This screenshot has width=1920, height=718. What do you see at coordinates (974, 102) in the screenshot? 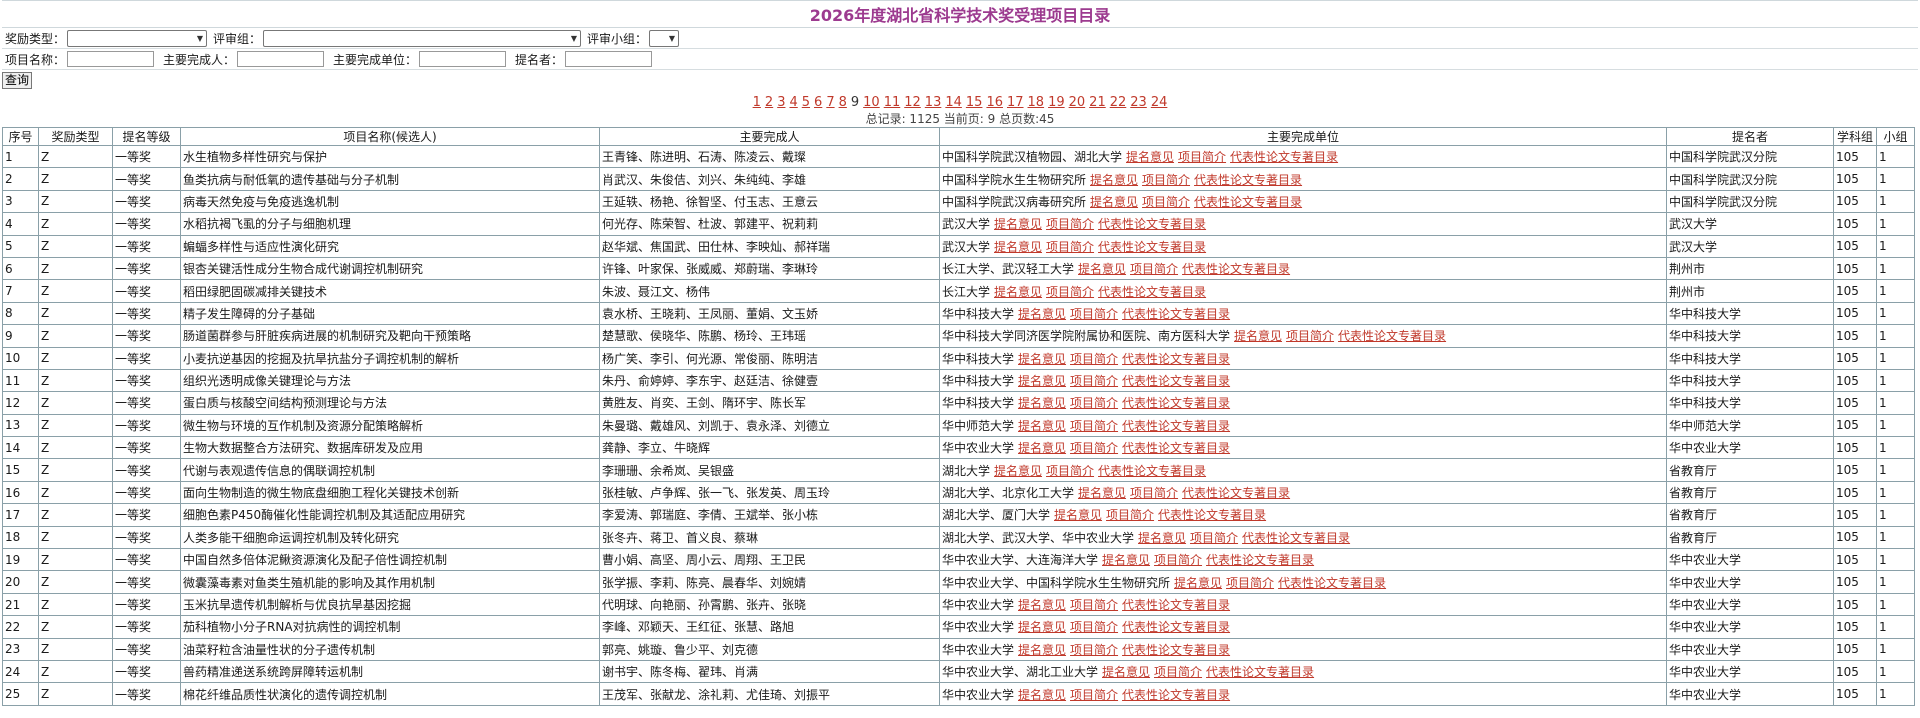
I see `page-link: 15` at bounding box center [974, 102].